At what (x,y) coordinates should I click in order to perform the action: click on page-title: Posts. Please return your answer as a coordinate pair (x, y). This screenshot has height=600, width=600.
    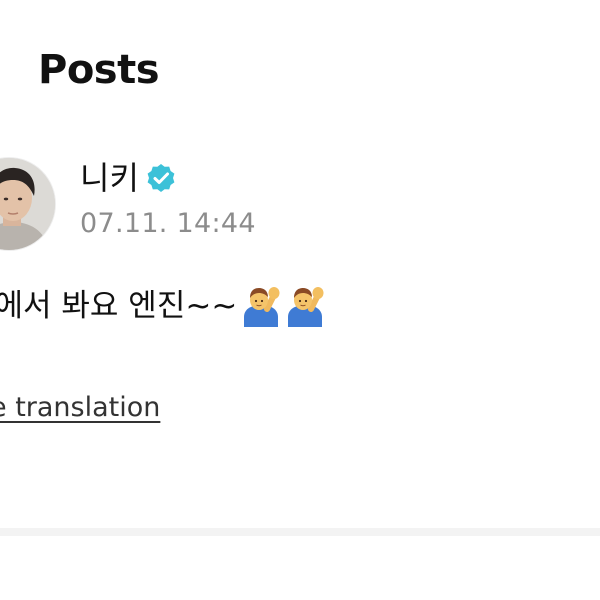
    Looking at the image, I should click on (99, 70).